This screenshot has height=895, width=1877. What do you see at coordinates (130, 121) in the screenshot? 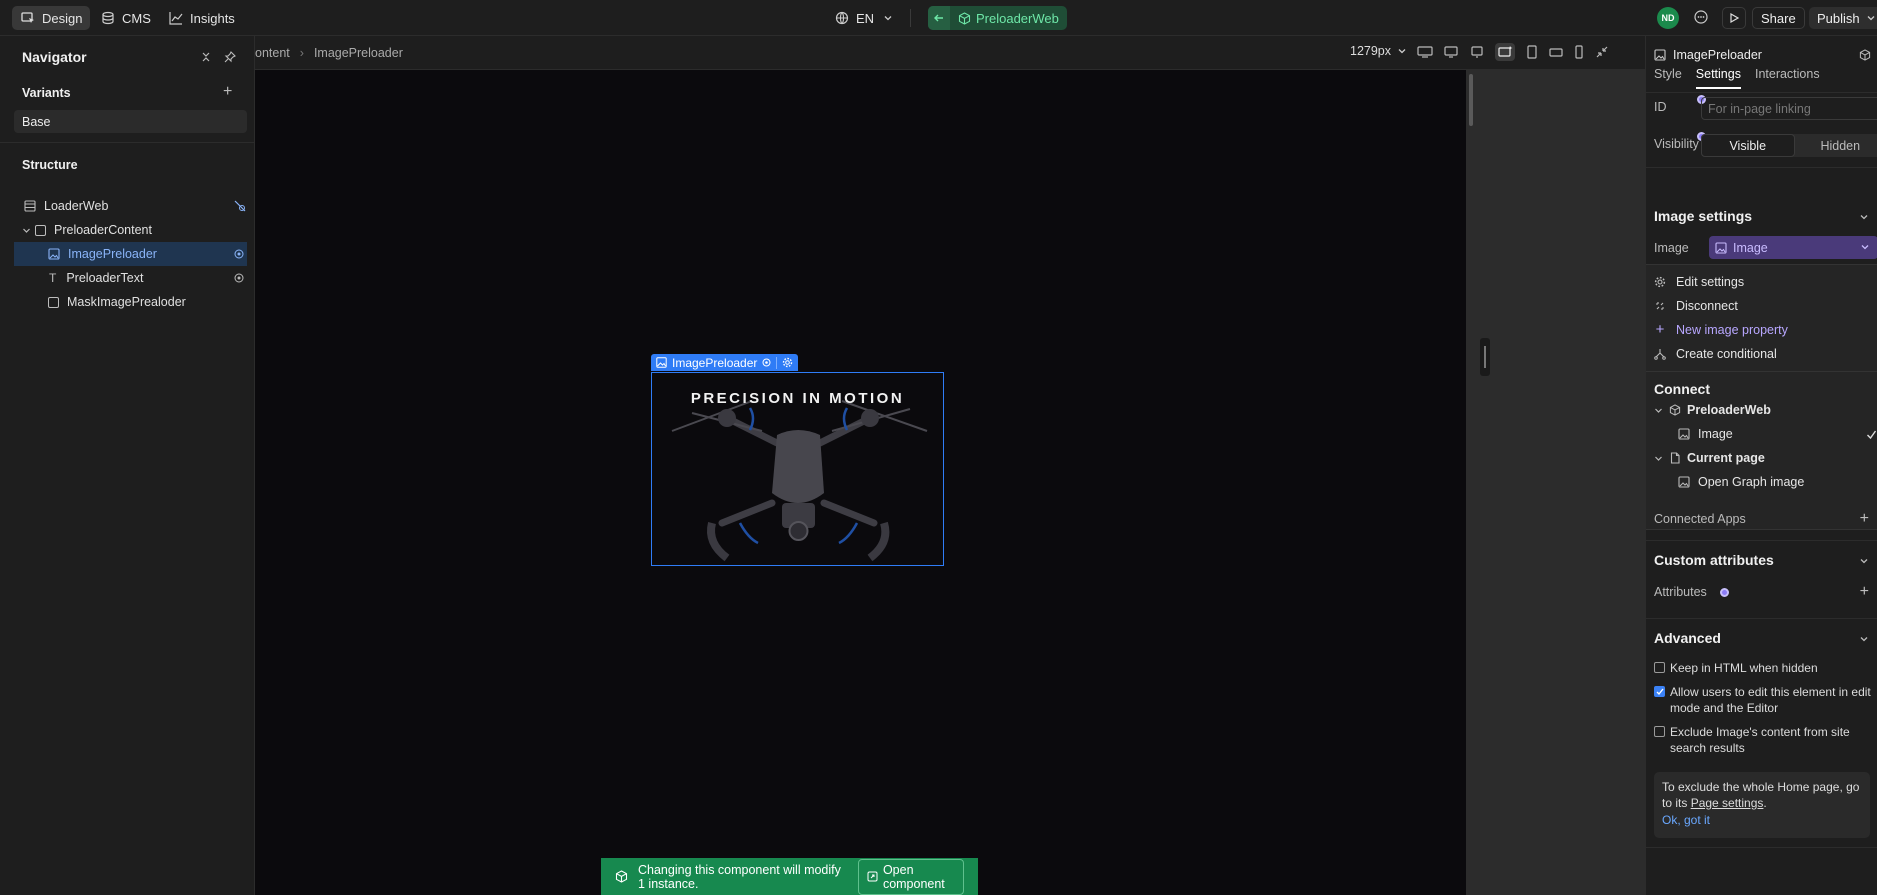
I see `variant-base: Base` at bounding box center [130, 121].